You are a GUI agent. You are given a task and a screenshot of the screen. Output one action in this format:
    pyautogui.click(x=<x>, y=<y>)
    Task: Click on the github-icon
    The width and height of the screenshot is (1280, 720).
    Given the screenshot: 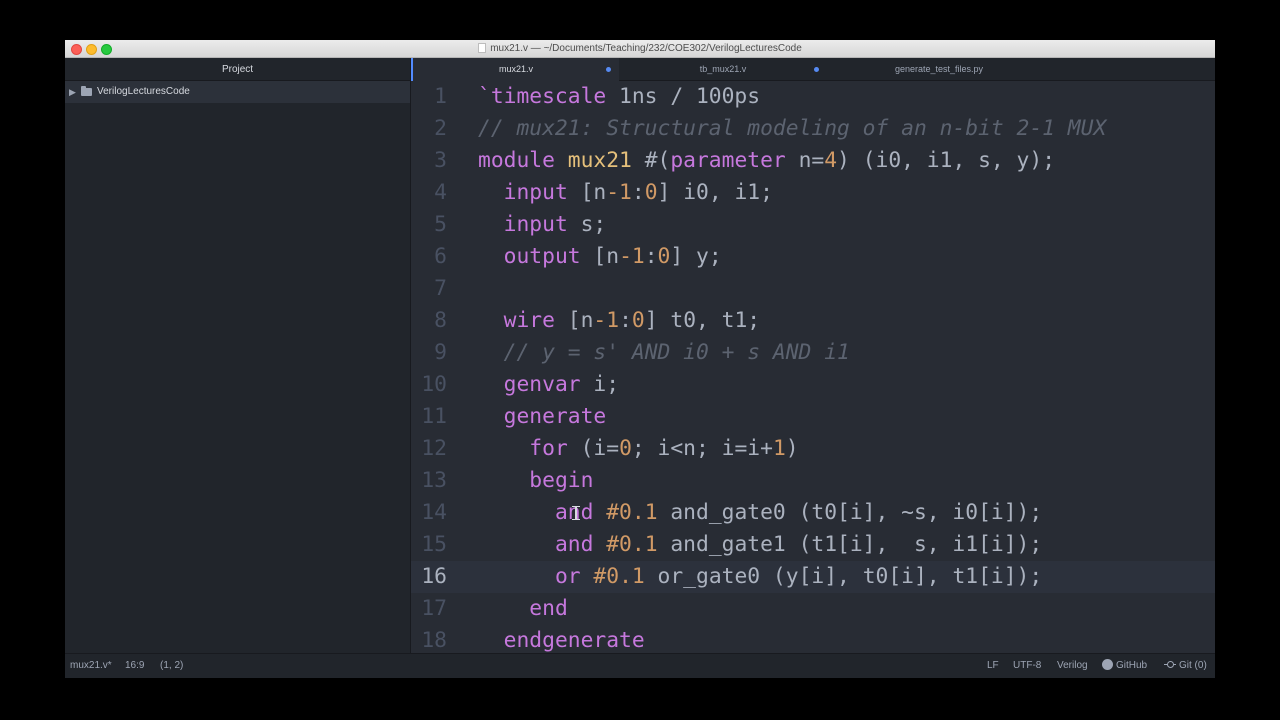 What is the action you would take?
    pyautogui.click(x=1107, y=664)
    